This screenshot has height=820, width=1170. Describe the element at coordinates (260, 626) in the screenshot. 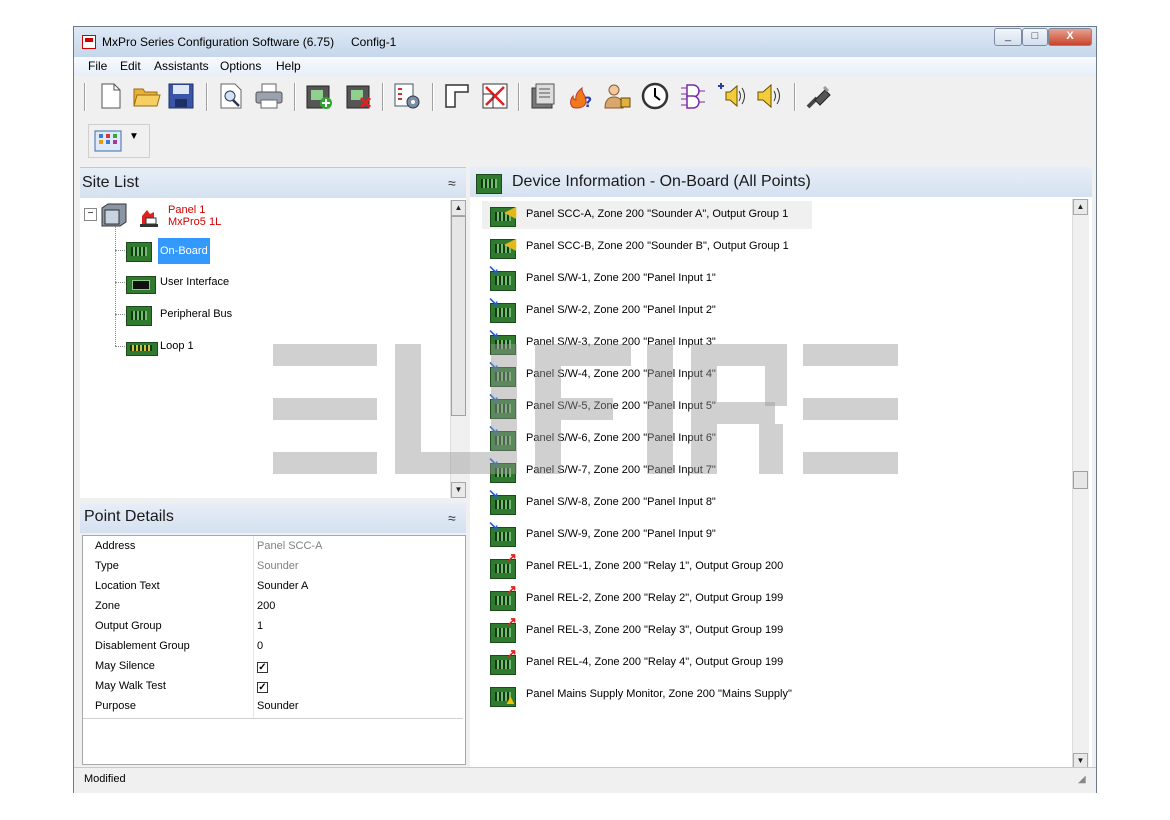

I see `point-detail-value: 1` at that location.